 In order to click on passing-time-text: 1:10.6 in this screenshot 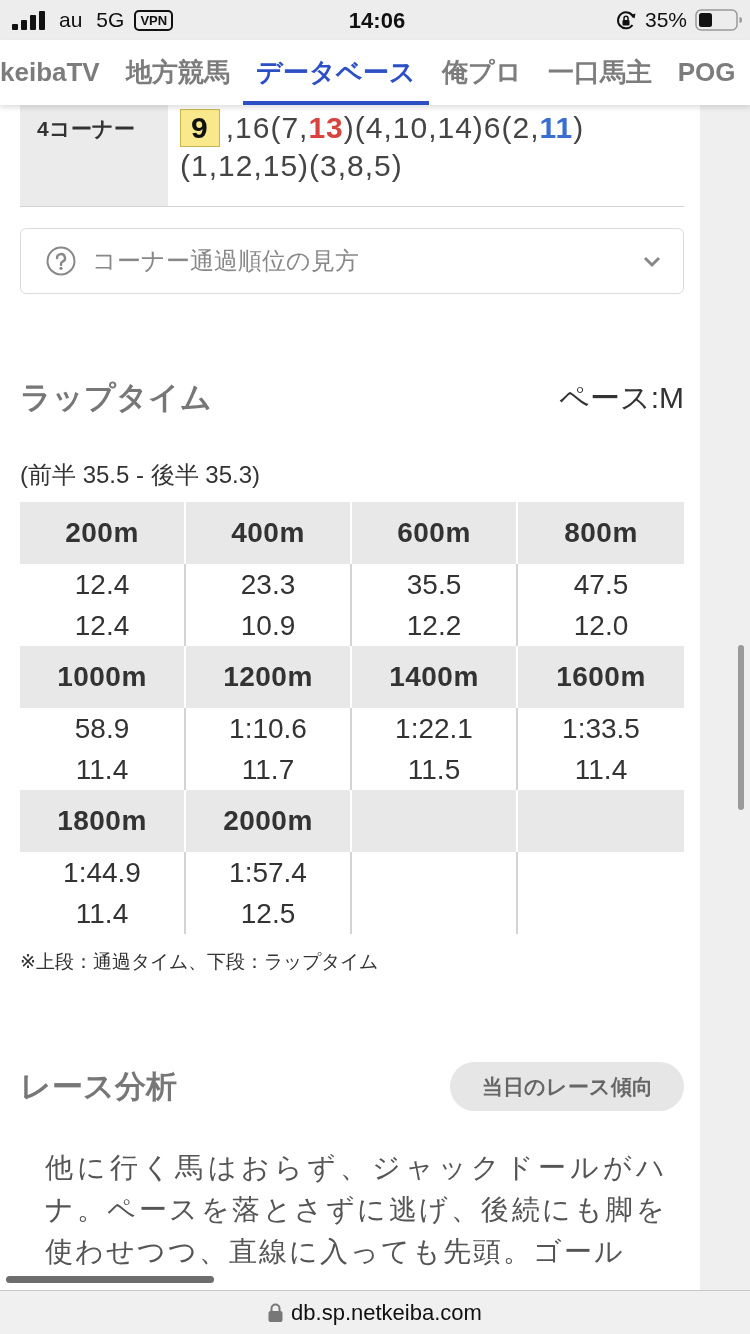, I will do `click(268, 729)`.